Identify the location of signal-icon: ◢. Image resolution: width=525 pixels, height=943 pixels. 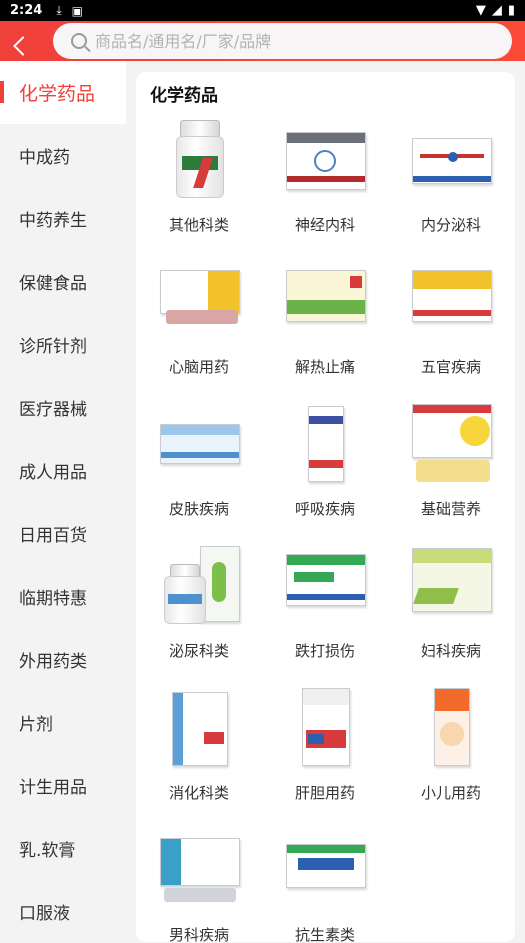
(496, 10).